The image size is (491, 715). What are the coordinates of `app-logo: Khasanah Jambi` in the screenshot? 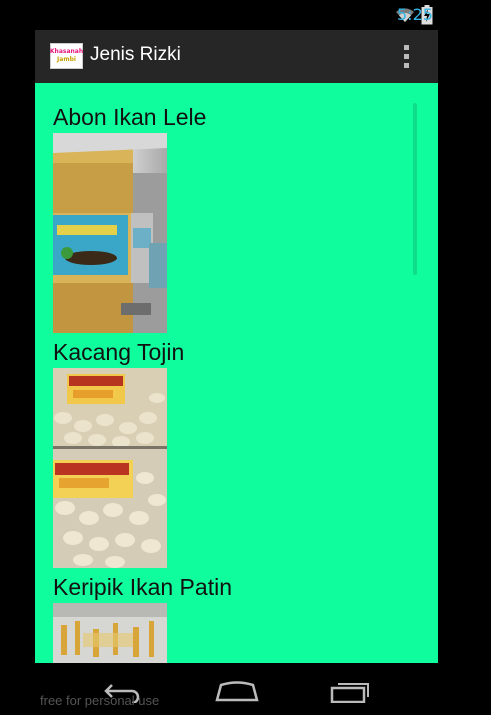 It's located at (66, 56).